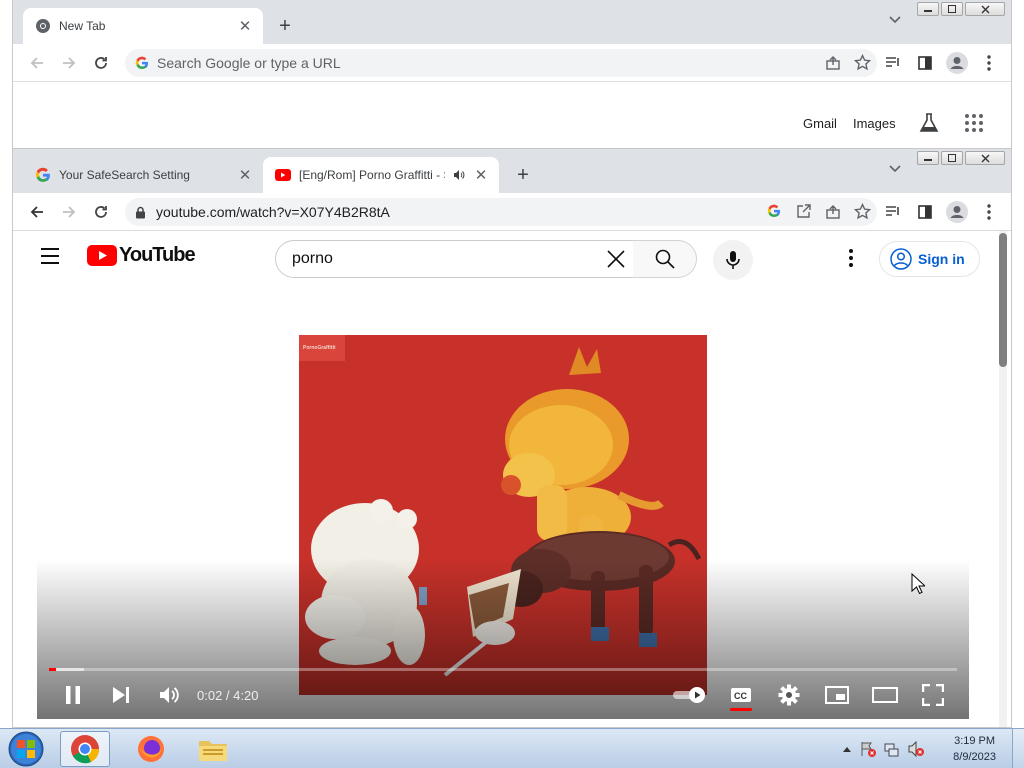  I want to click on gear-icon, so click(789, 695).